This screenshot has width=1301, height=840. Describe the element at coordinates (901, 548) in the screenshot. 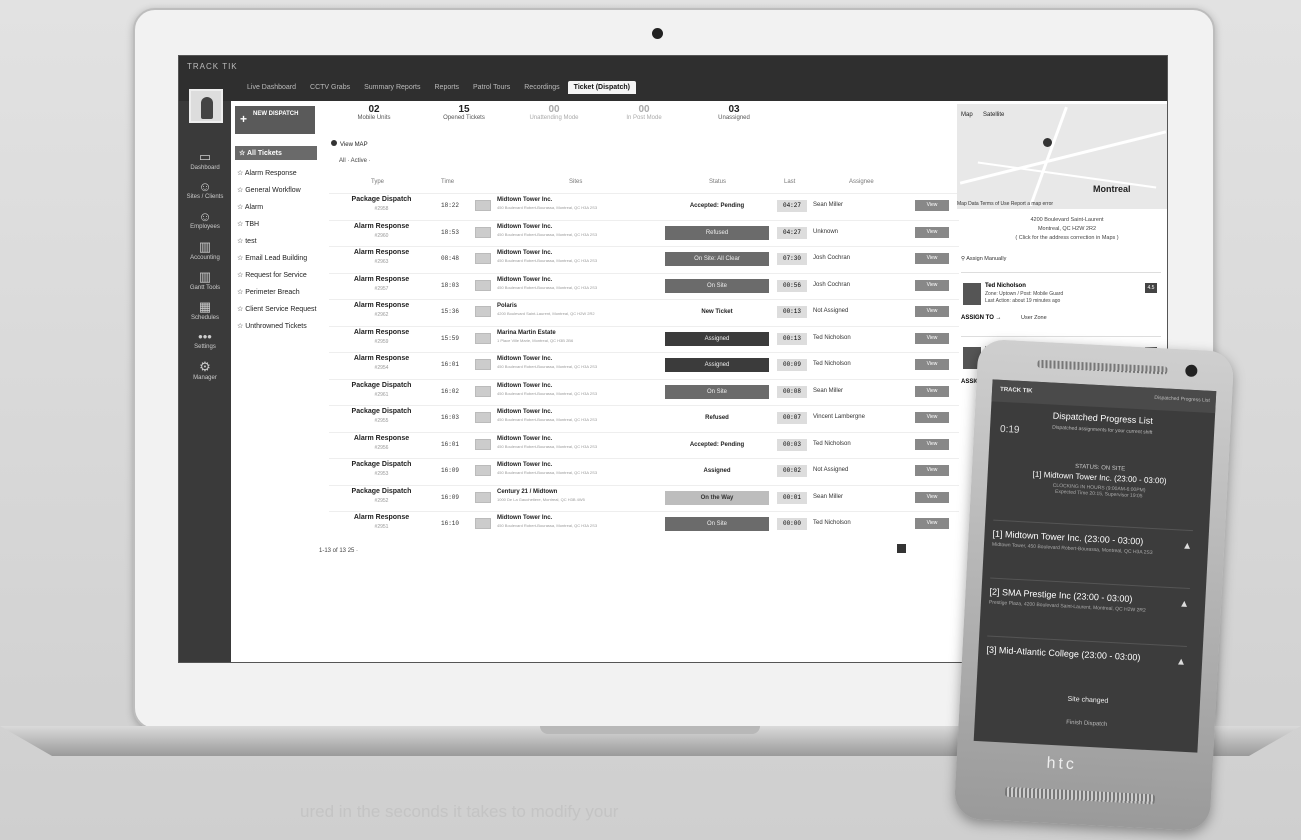

I see `page-button` at that location.